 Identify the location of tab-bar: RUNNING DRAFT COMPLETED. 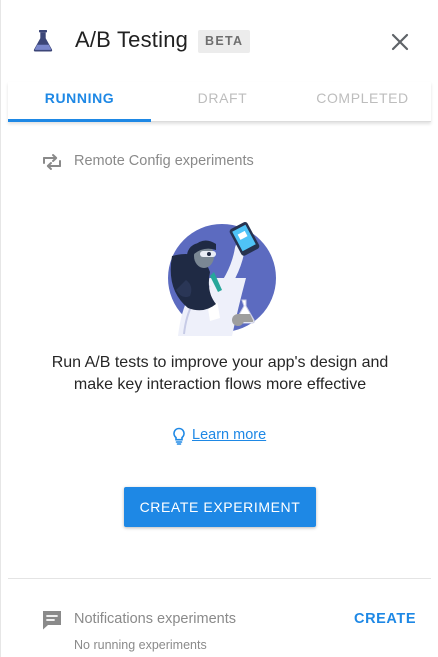
(219, 102).